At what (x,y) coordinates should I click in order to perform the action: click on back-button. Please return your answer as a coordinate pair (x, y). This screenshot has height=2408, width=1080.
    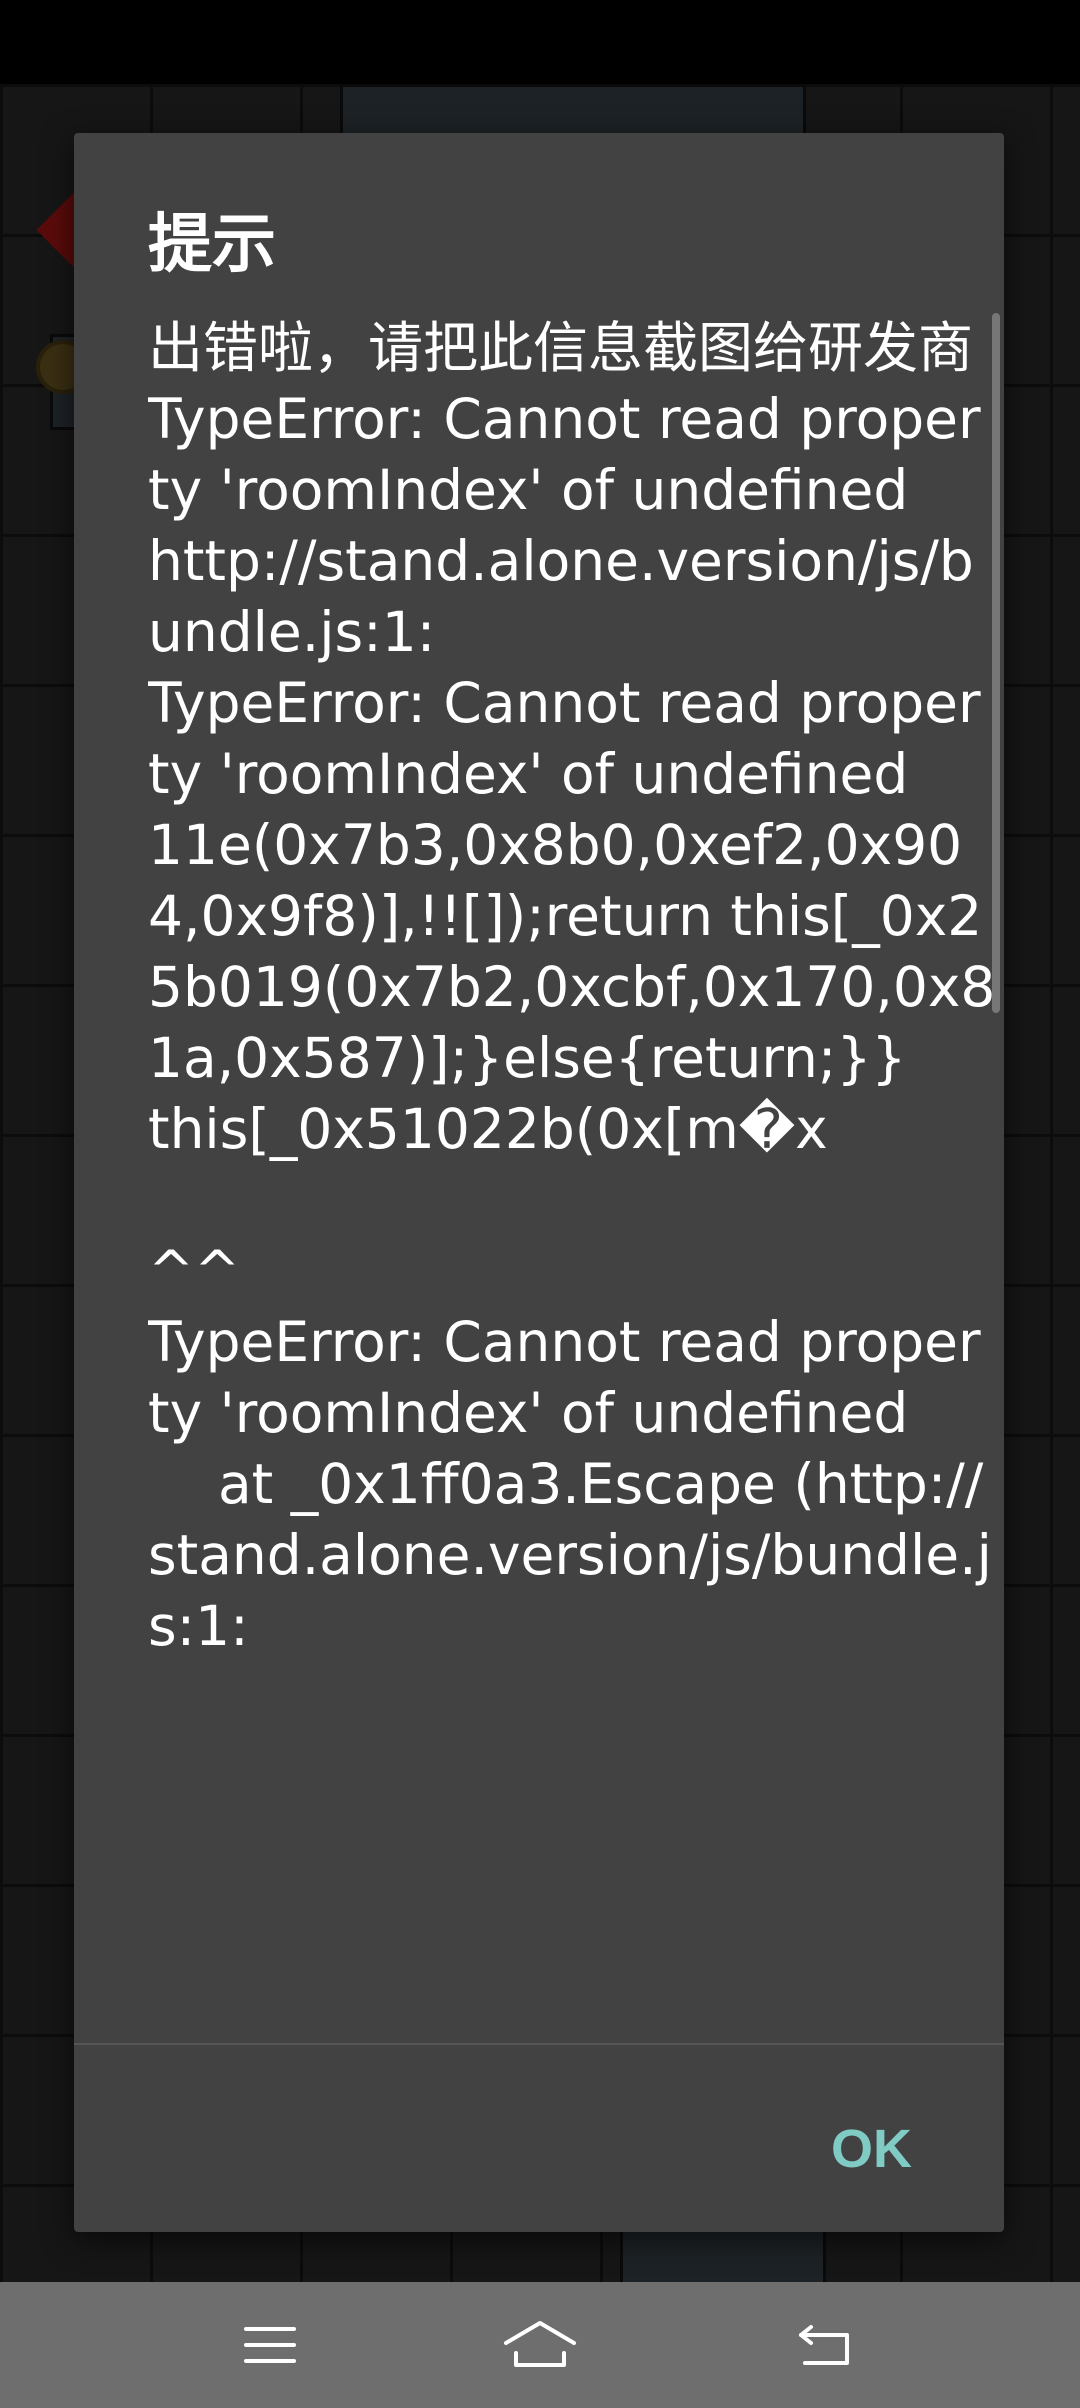
    Looking at the image, I should click on (825, 2345).